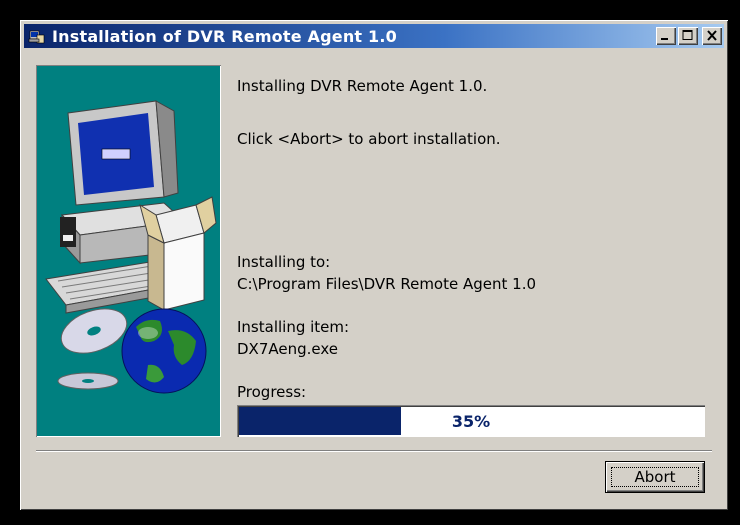 The height and width of the screenshot is (525, 740). What do you see at coordinates (178, 253) in the screenshot?
I see `software-box-icon` at bounding box center [178, 253].